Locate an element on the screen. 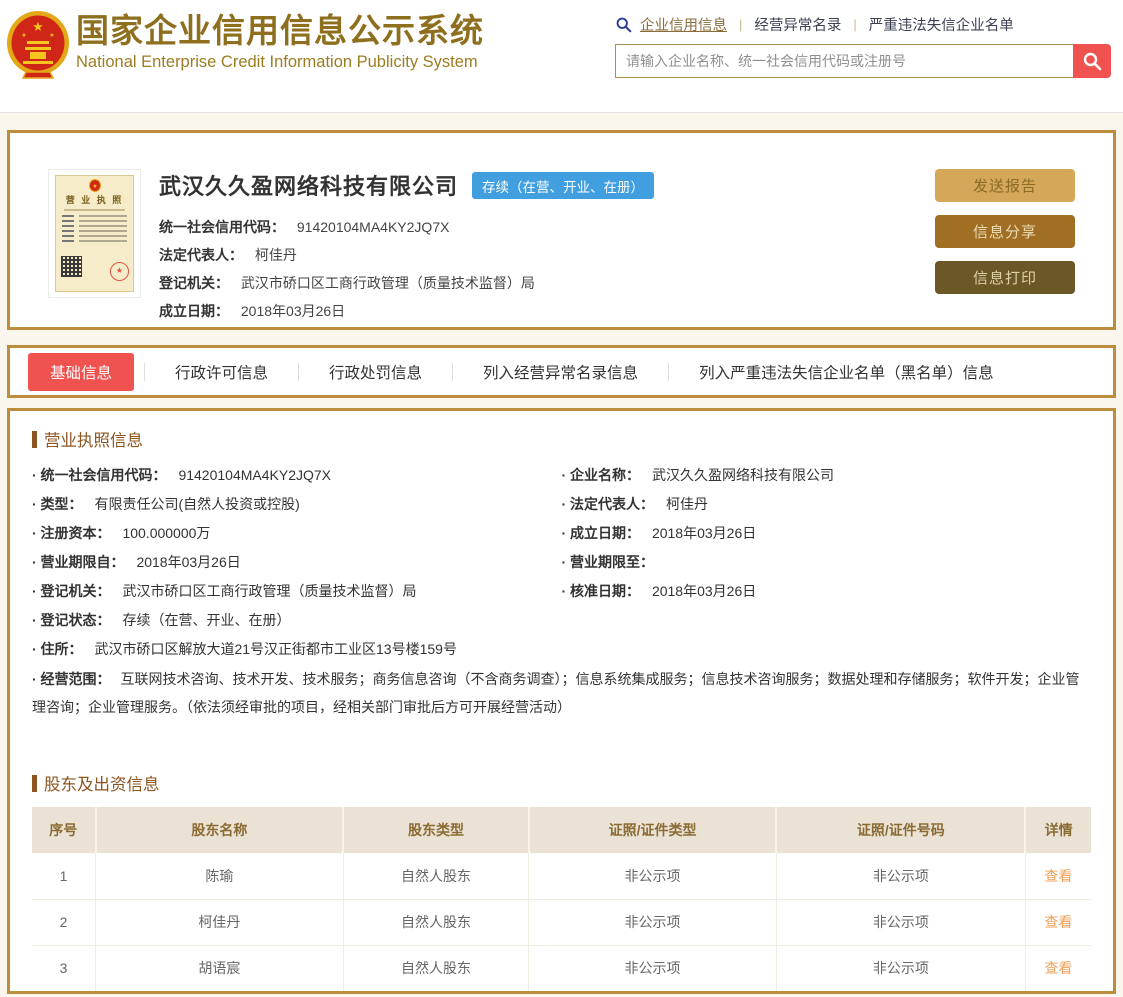 The image size is (1123, 997). nav-link-enterprise-credit: 企业信用信息 is located at coordinates (683, 24).